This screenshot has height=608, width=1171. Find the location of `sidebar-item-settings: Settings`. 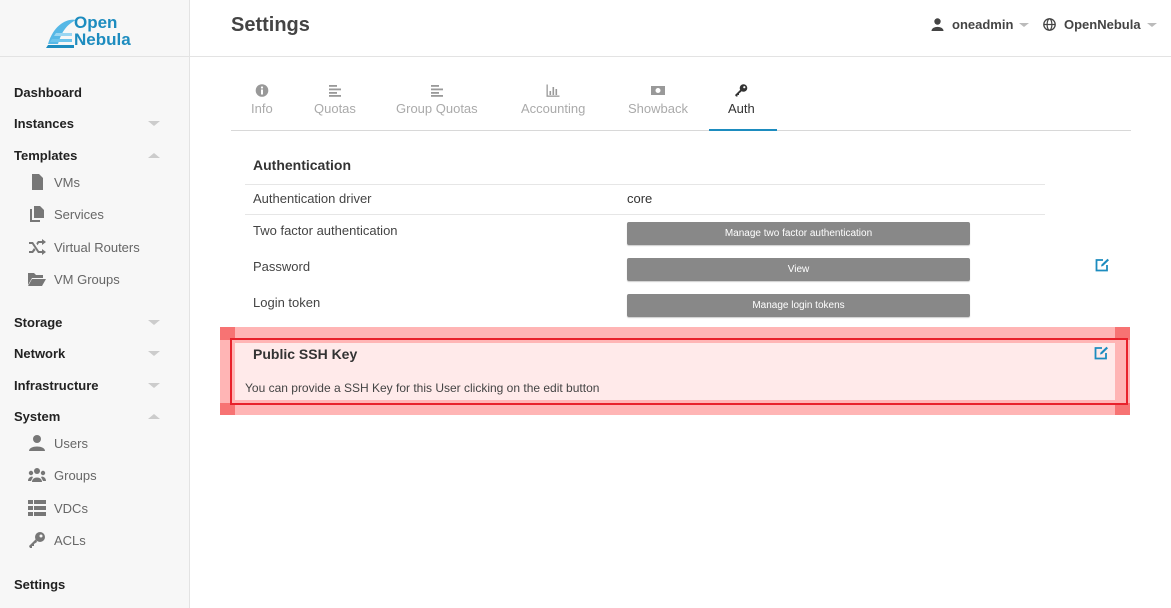

sidebar-item-settings: Settings is located at coordinates (89, 584).